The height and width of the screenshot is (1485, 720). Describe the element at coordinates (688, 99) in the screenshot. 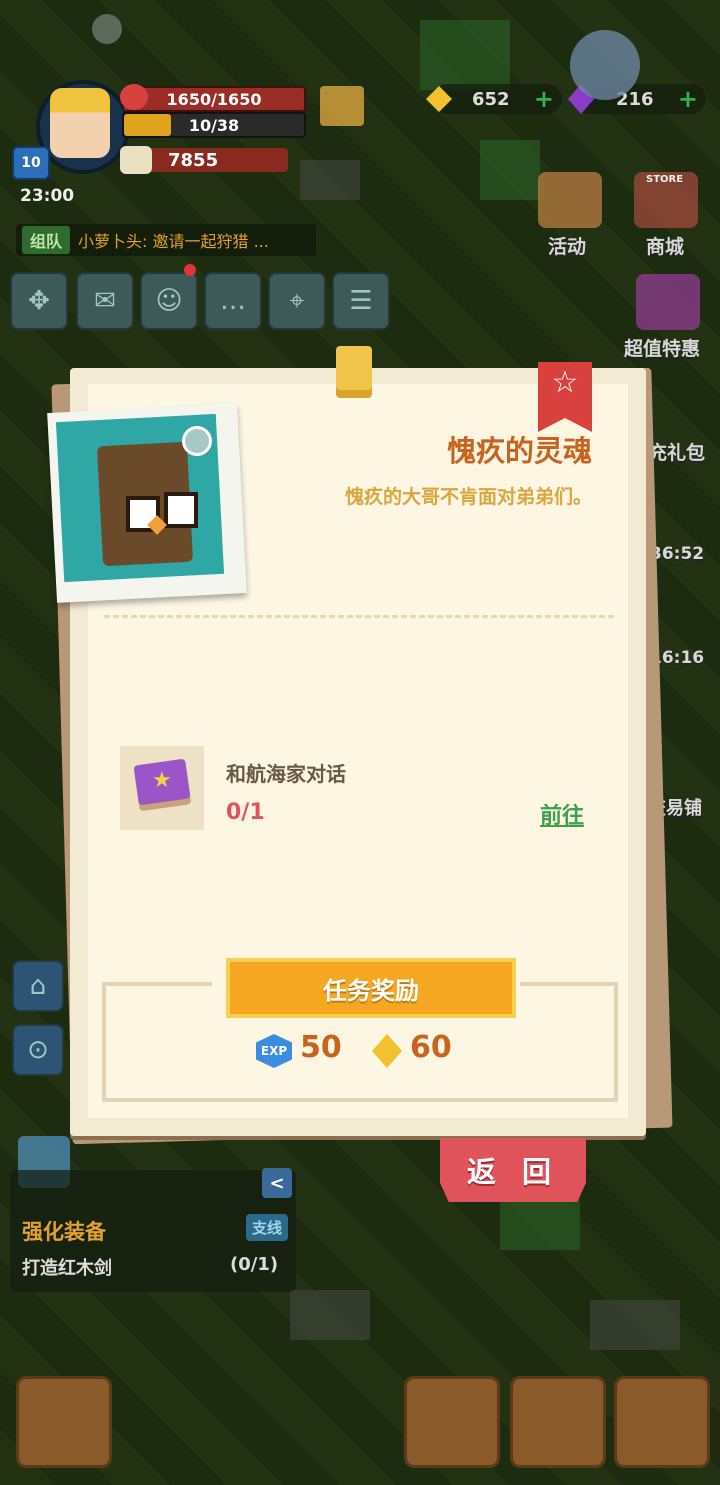

I see `add-gem-button: +` at that location.